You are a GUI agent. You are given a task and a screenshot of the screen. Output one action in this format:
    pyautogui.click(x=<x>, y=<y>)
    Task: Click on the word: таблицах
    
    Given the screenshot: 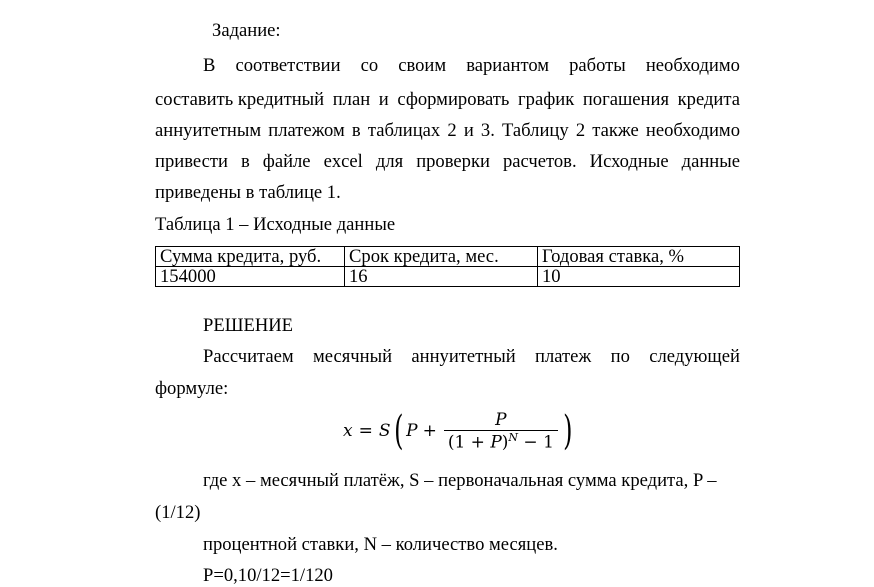 What is the action you would take?
    pyautogui.click(x=404, y=130)
    